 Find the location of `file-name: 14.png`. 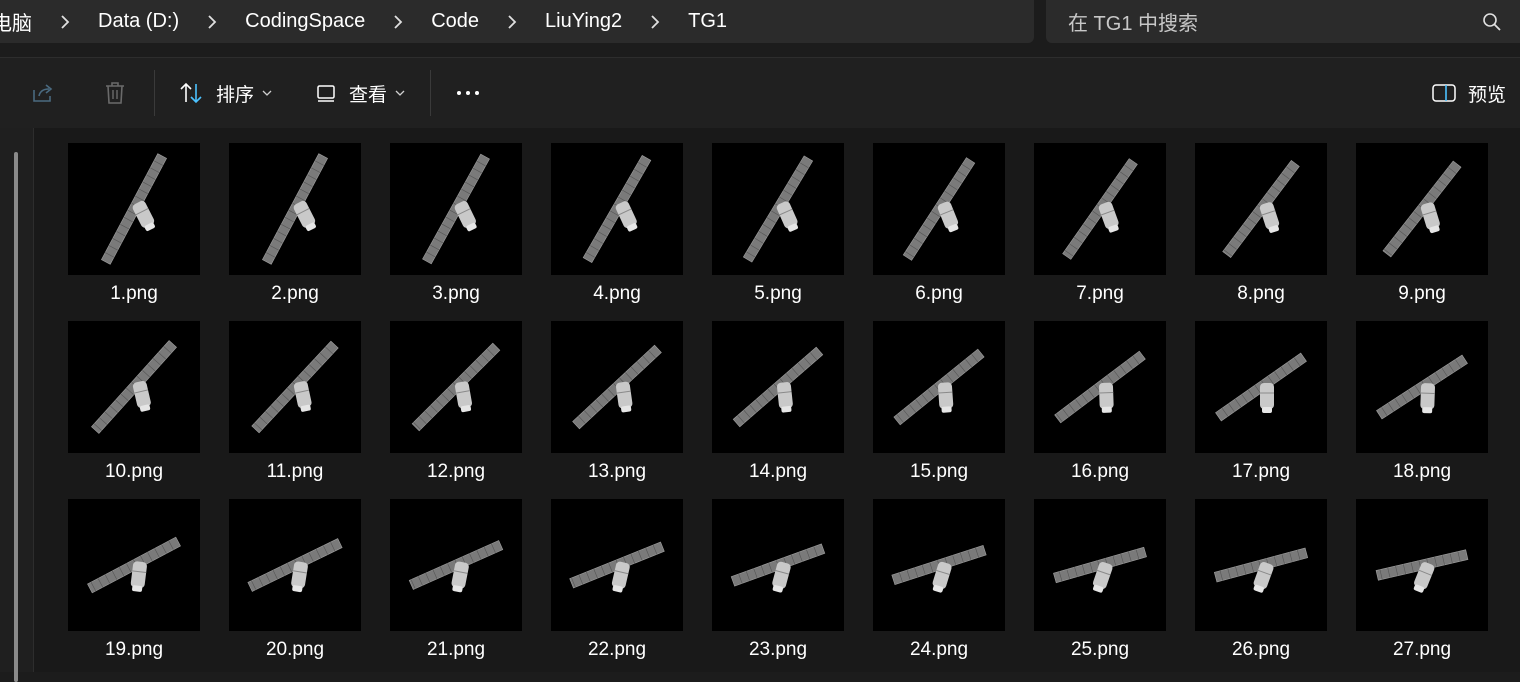

file-name: 14.png is located at coordinates (778, 472).